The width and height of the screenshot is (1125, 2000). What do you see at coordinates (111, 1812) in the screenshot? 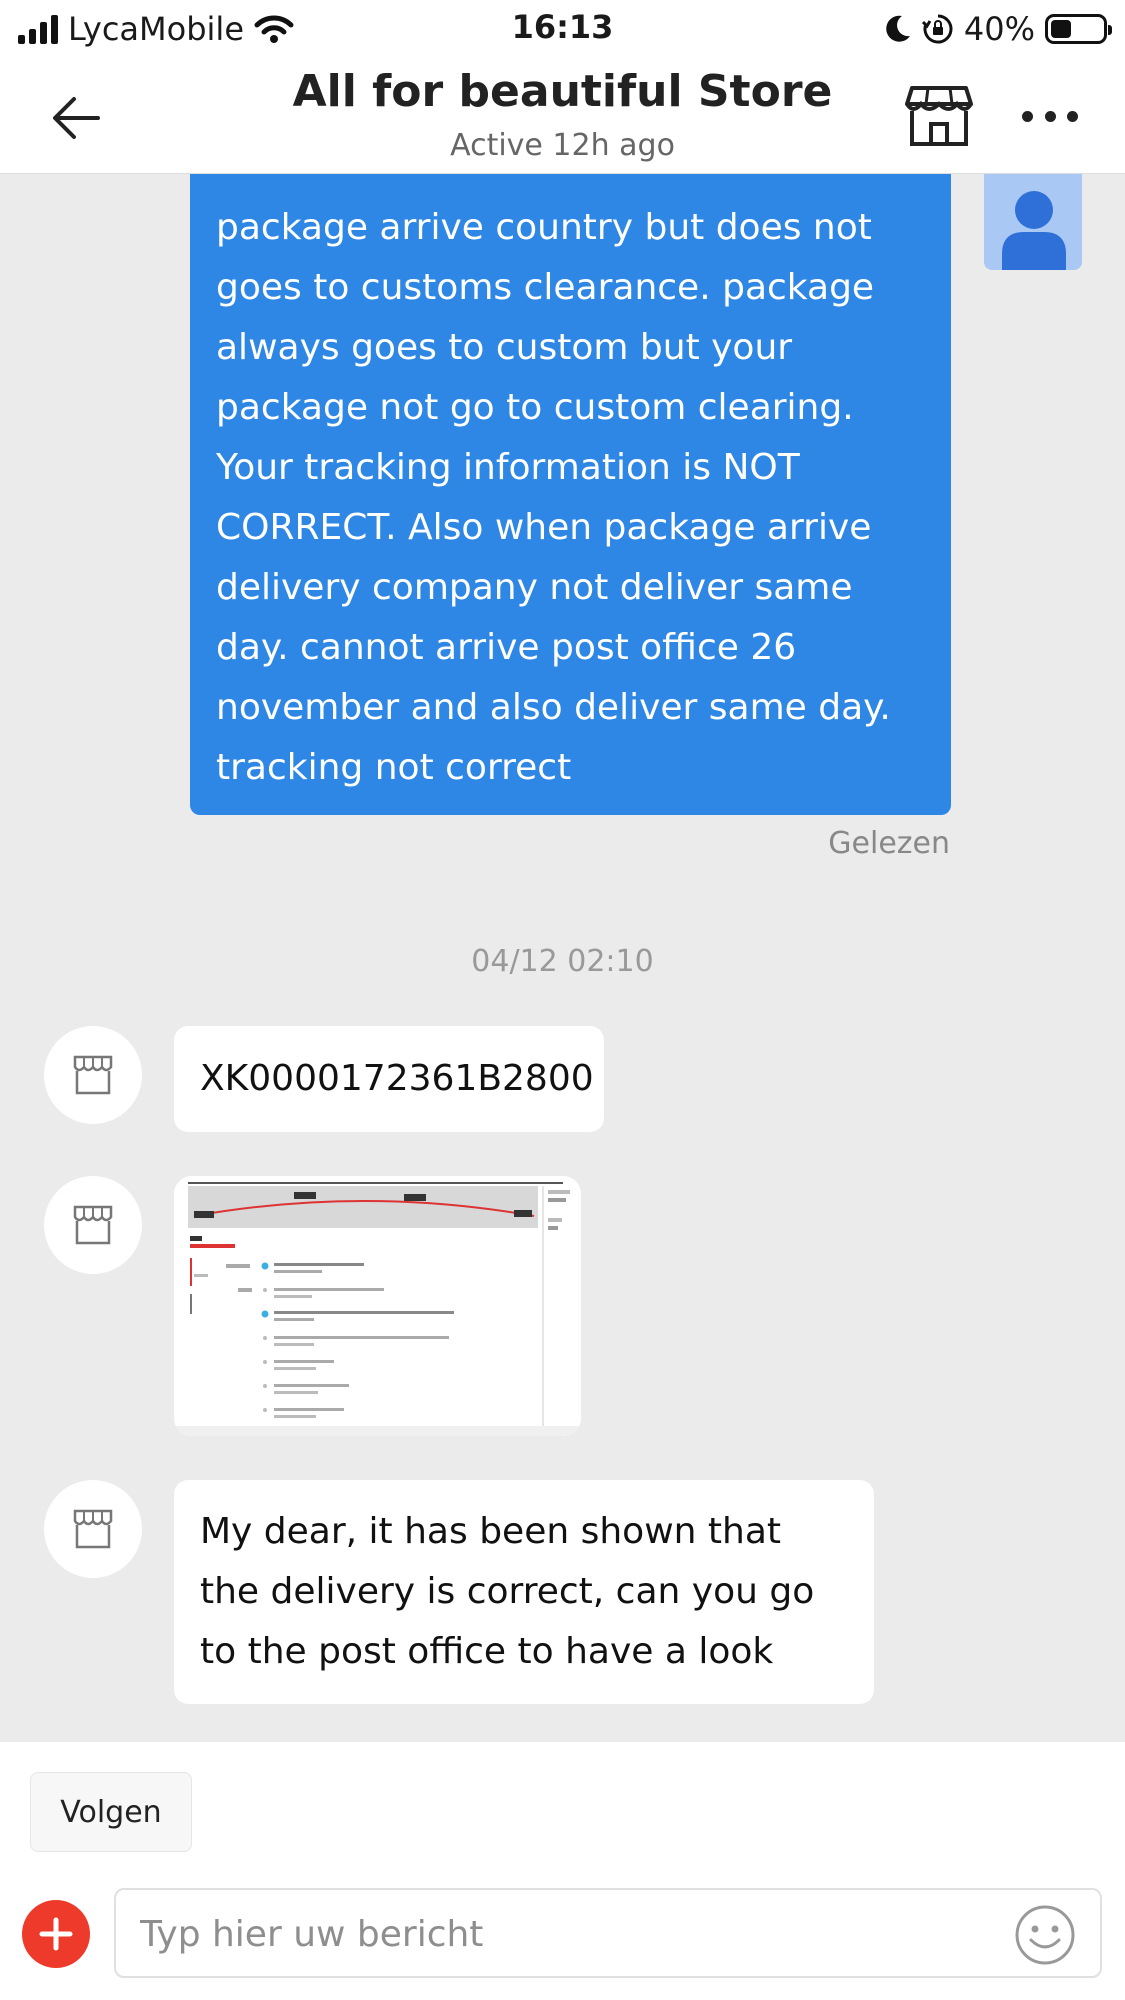
I see `follow-button: Volgen` at bounding box center [111, 1812].